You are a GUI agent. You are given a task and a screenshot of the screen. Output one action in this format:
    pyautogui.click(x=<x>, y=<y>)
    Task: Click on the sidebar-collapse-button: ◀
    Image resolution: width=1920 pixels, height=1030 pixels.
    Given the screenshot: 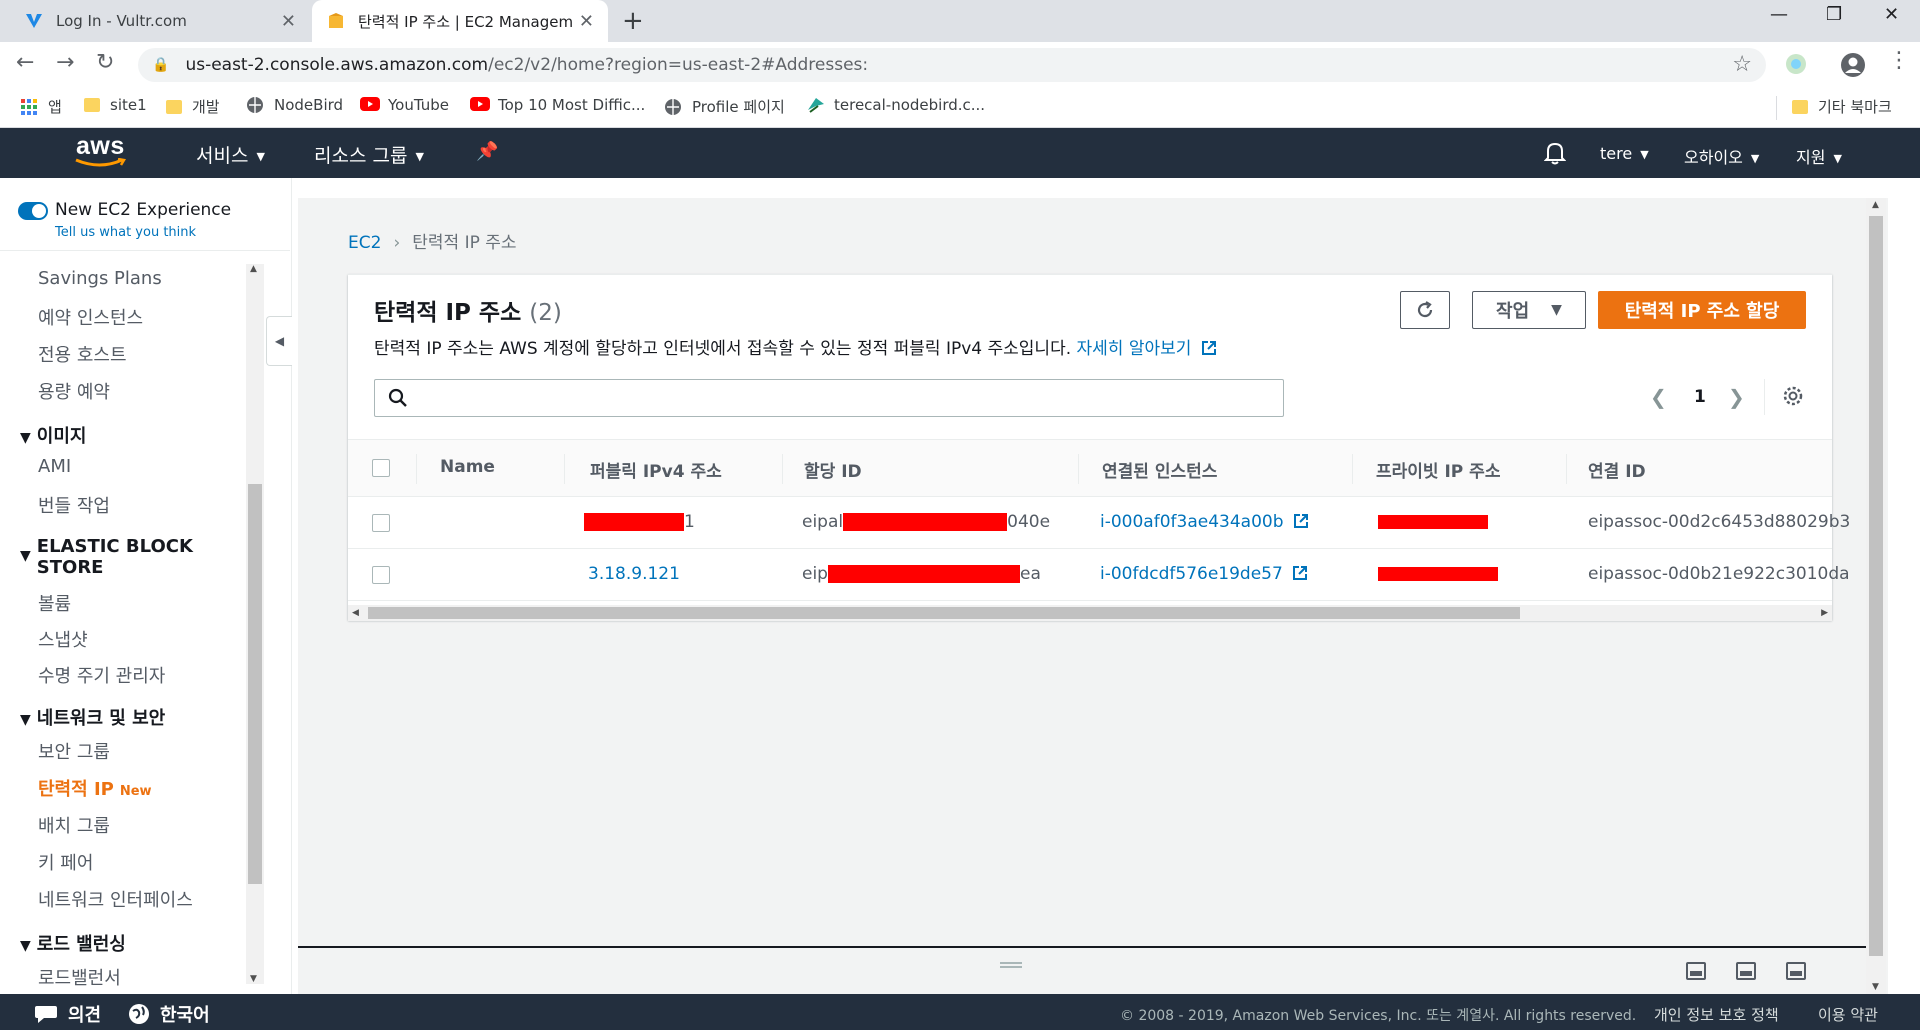 What is the action you would take?
    pyautogui.click(x=279, y=341)
    